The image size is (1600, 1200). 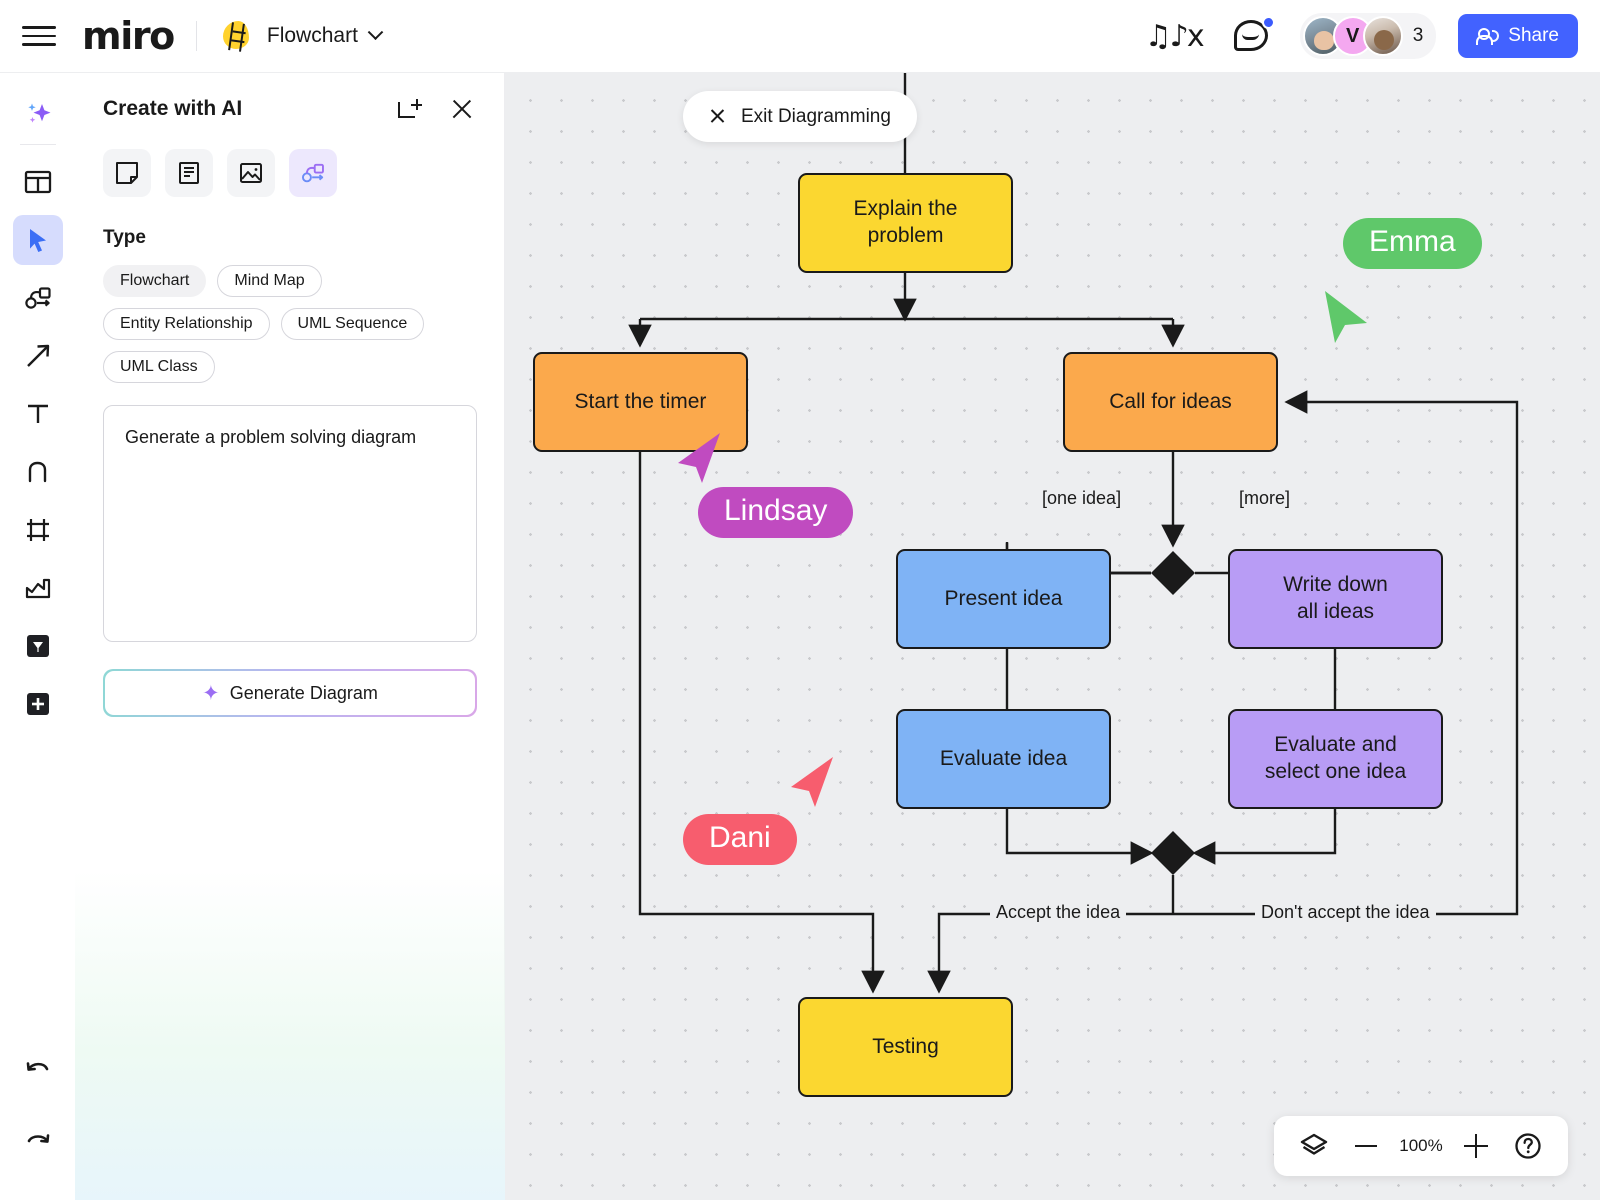 What do you see at coordinates (39, 36) in the screenshot?
I see `hamburger-menu-icon` at bounding box center [39, 36].